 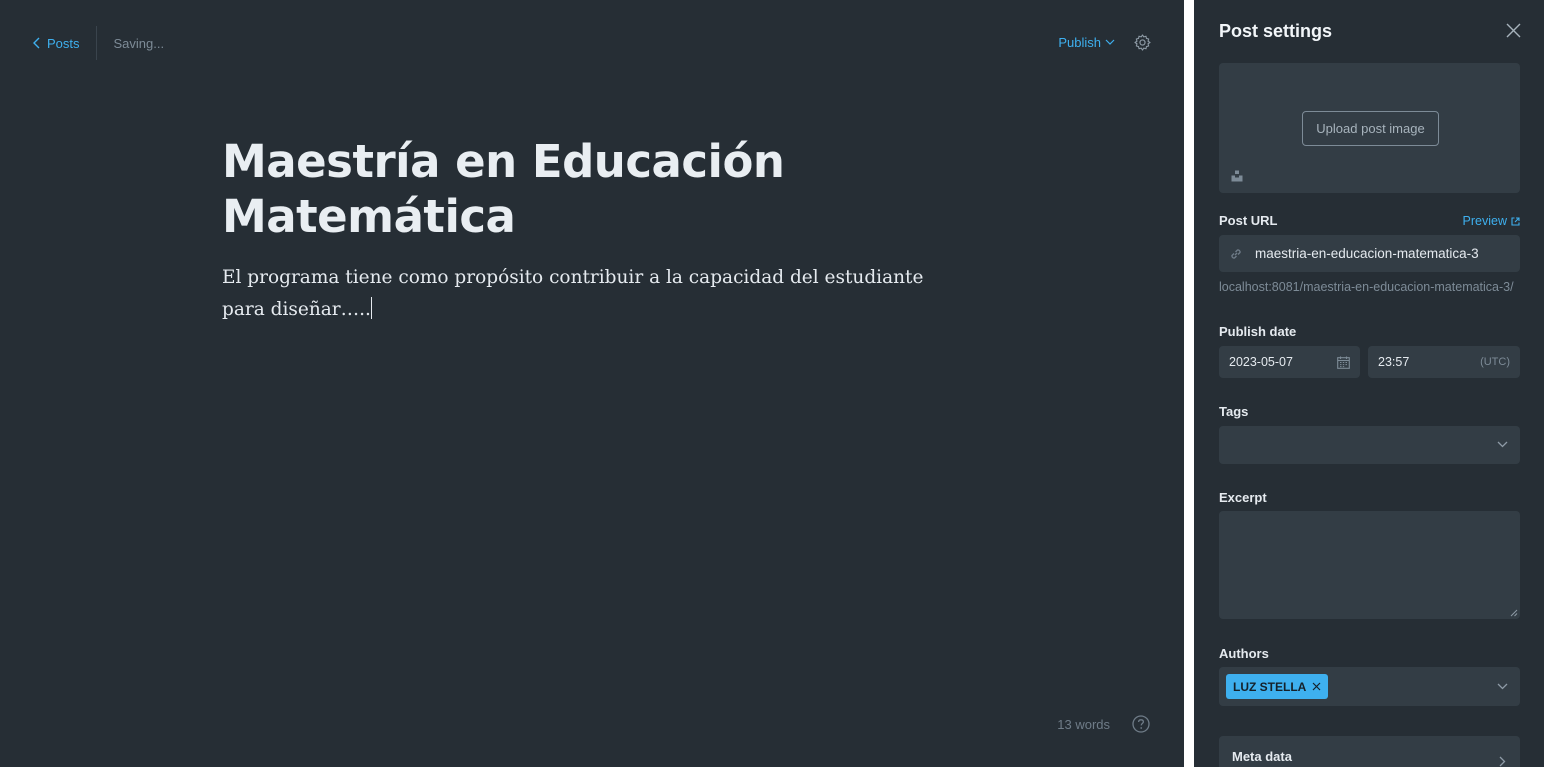 I want to click on chevron-left-icon, so click(x=36, y=43).